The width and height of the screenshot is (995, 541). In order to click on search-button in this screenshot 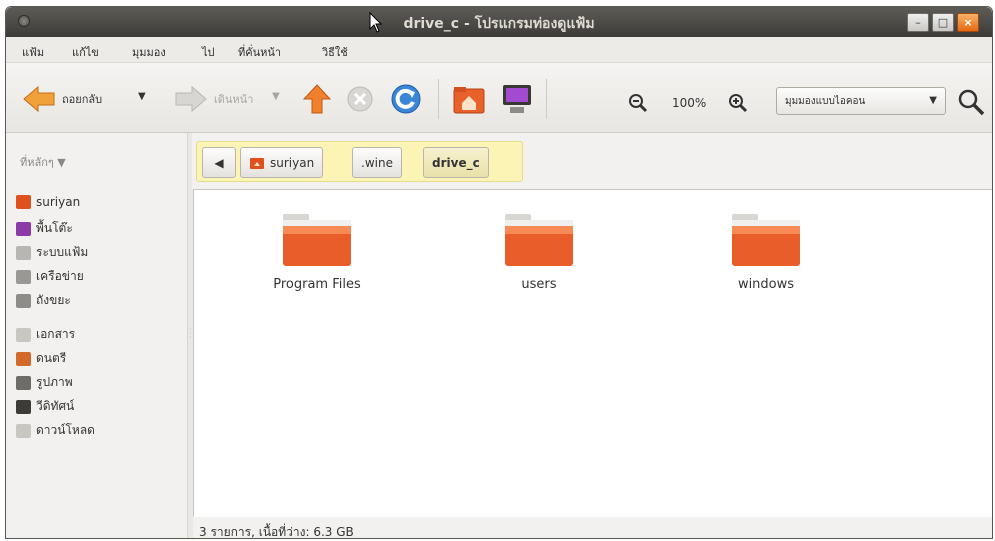, I will do `click(973, 102)`.